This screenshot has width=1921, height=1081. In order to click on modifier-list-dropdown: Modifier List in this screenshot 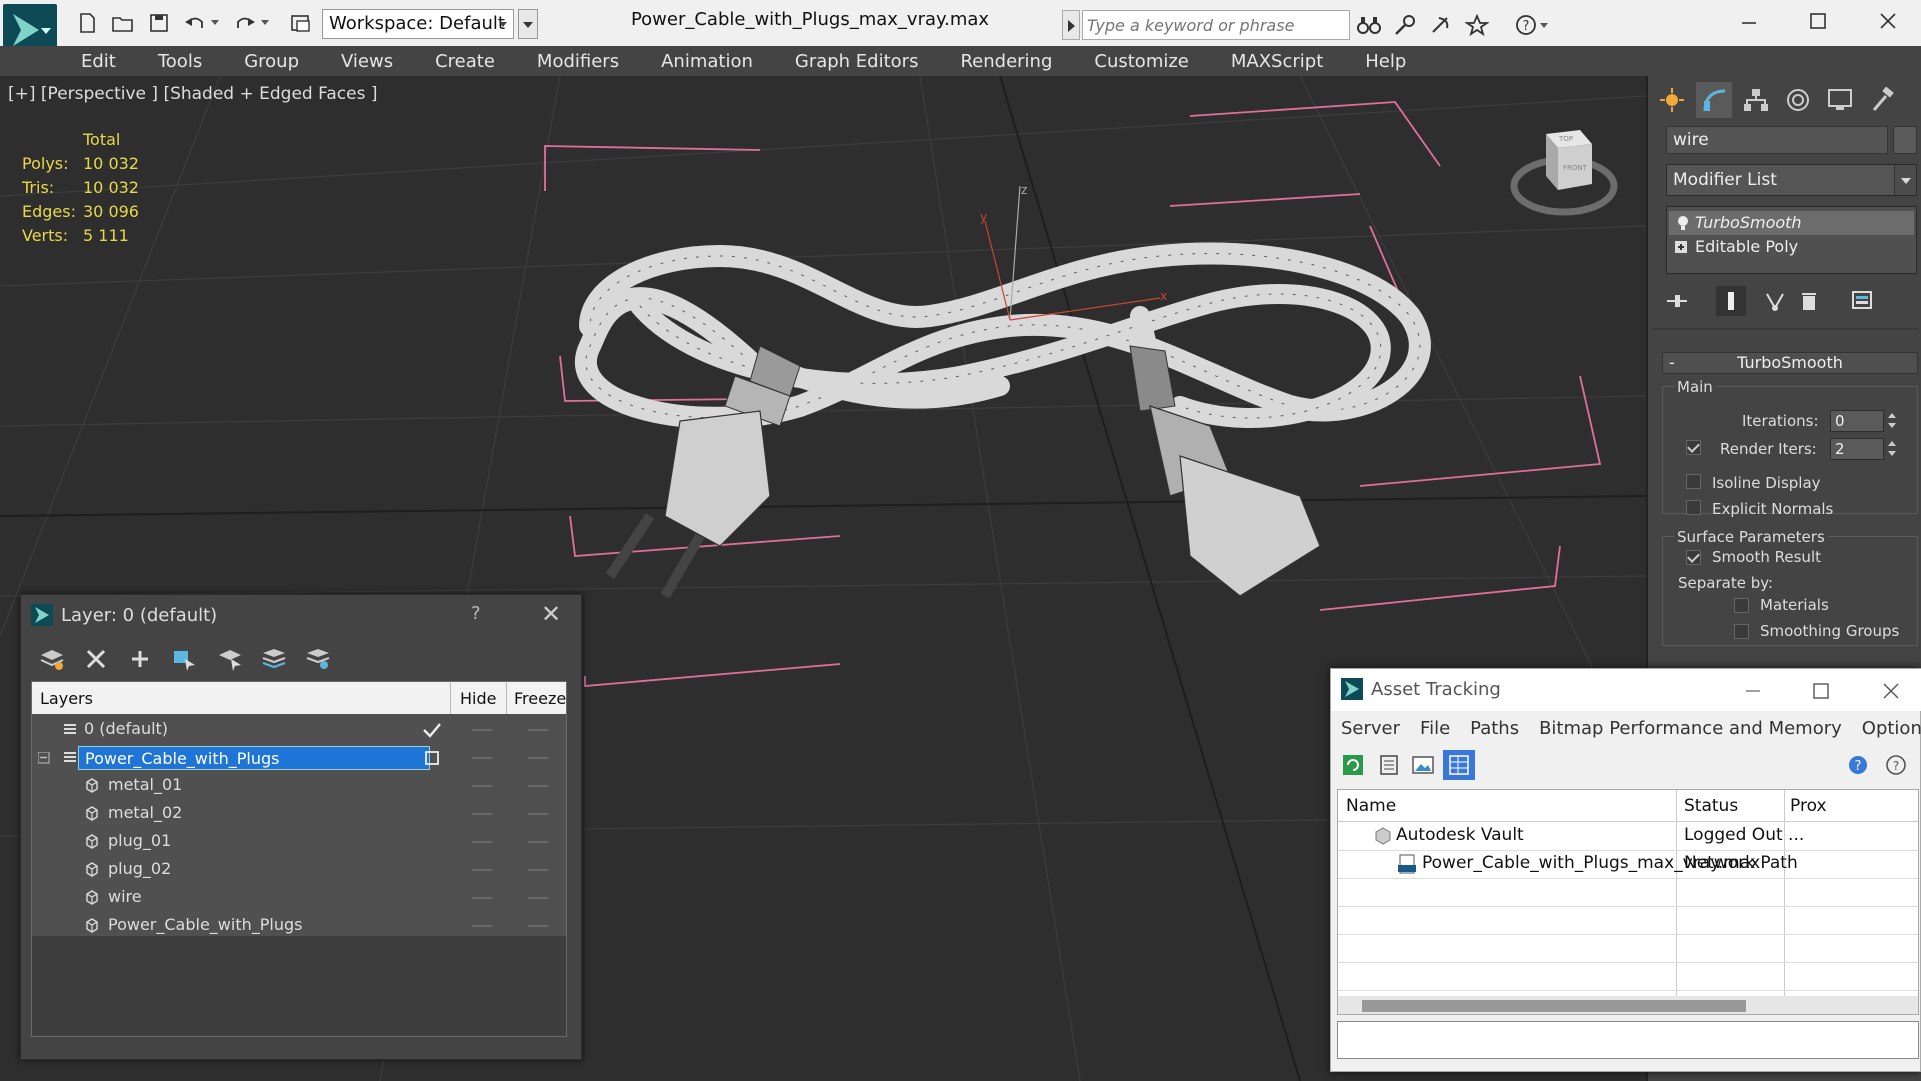, I will do `click(1791, 180)`.